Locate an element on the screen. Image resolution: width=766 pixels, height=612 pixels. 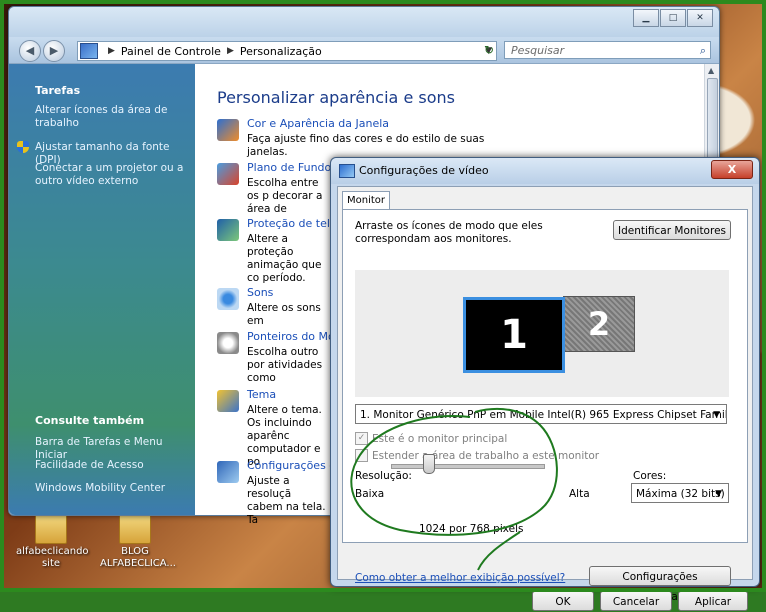
window-color-link: Cor e Aparência da Janela is located at coordinates (318, 123).